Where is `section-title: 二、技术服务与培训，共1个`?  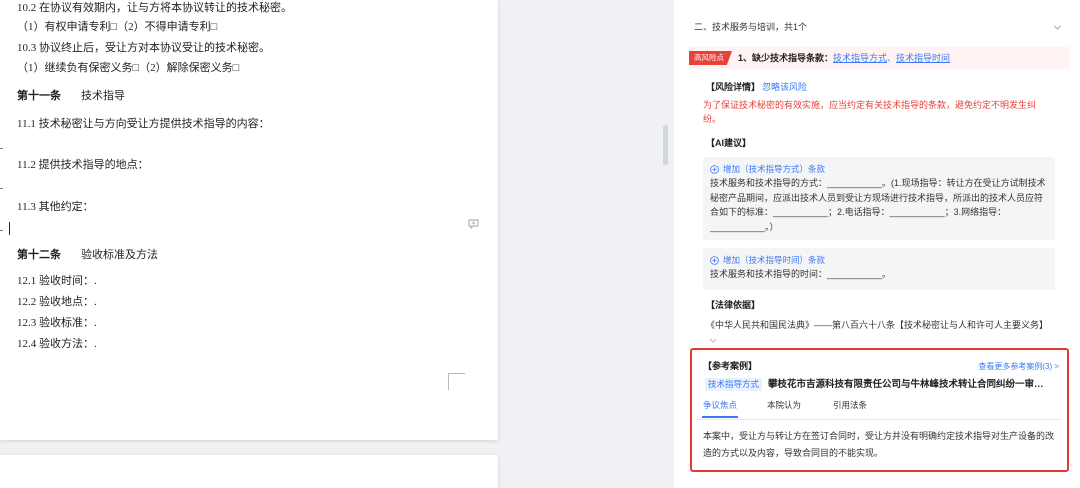 section-title: 二、技术服务与培训，共1个 is located at coordinates (750, 27).